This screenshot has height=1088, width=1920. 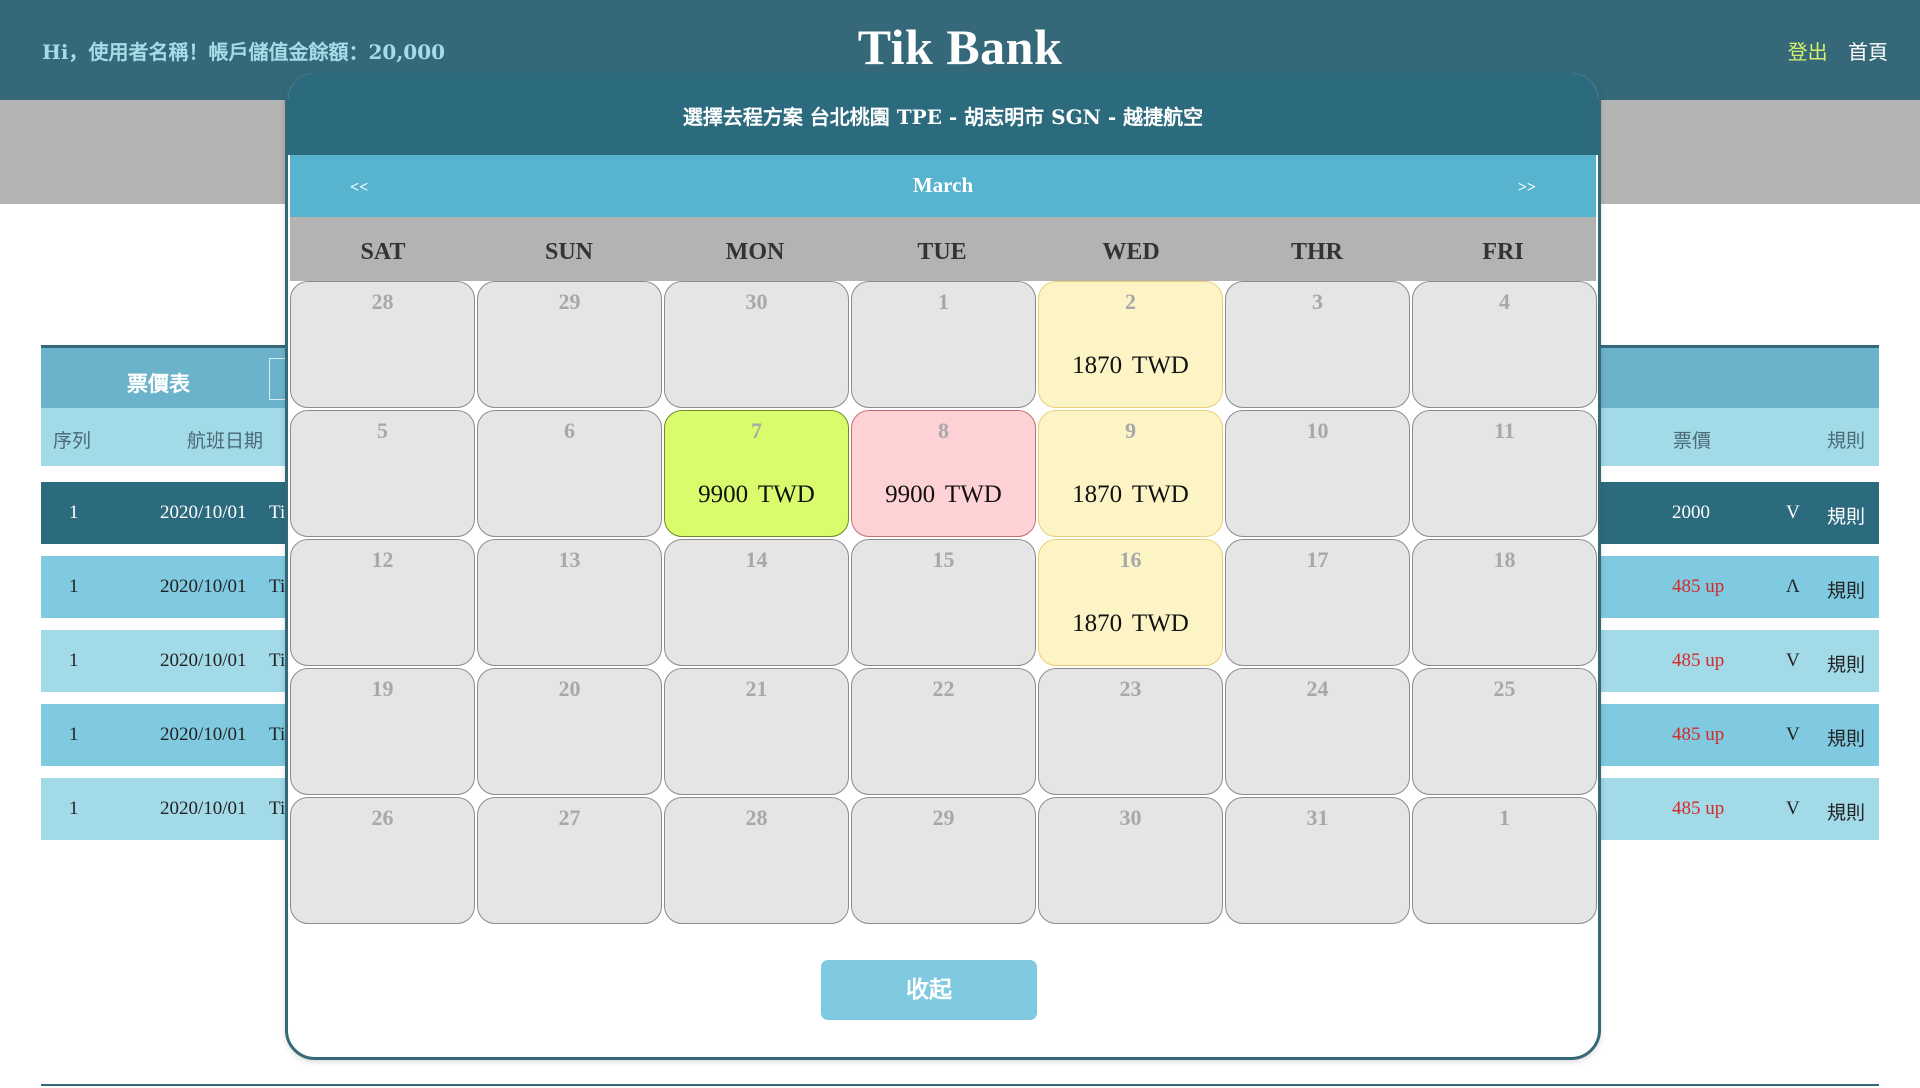 I want to click on calendar-day-cell: 12, so click(x=382, y=602).